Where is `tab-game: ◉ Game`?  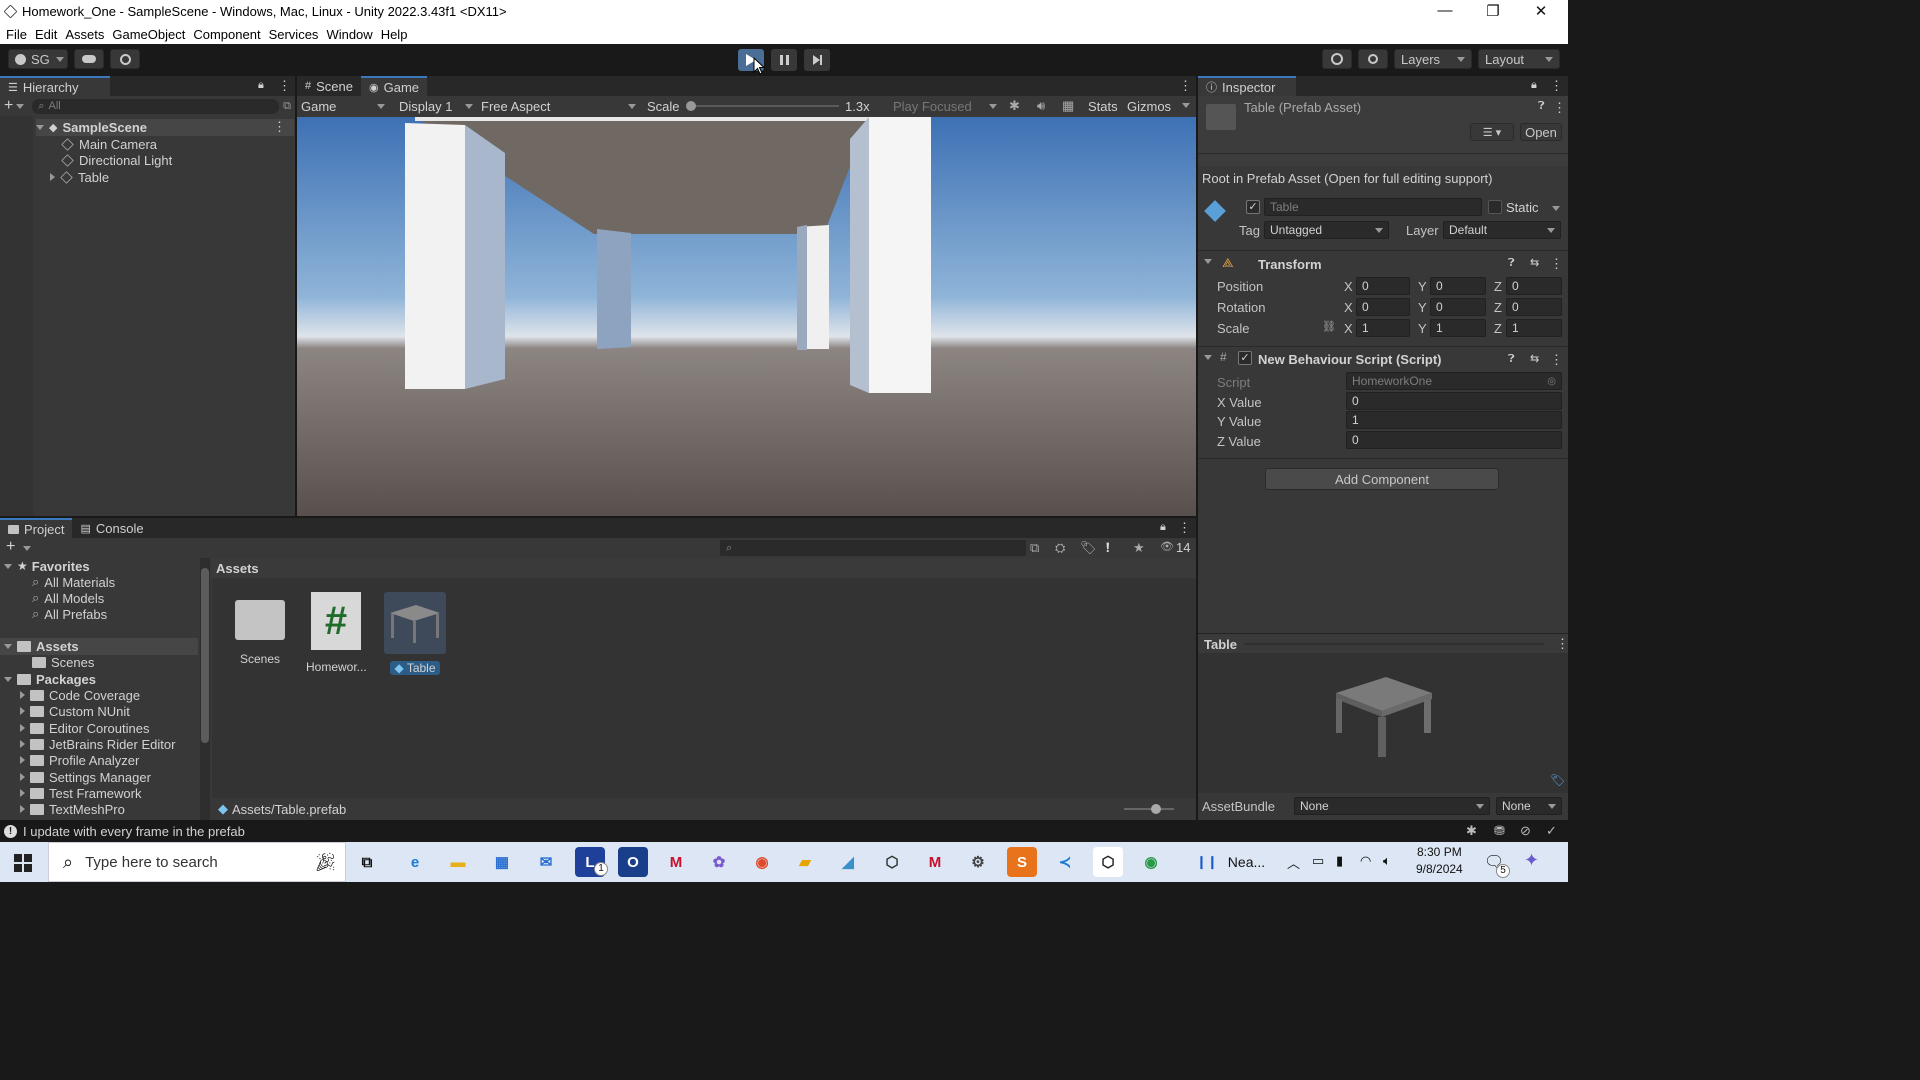
tab-game: ◉ Game is located at coordinates (394, 86).